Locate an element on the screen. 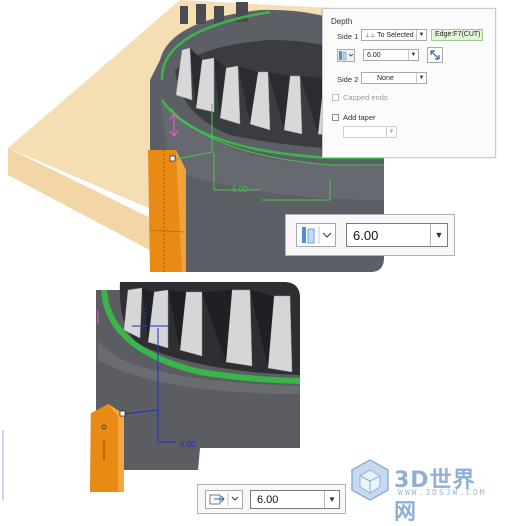 The height and width of the screenshot is (526, 506). side1-reference-collector: Edge:F7(CUT) is located at coordinates (457, 35).